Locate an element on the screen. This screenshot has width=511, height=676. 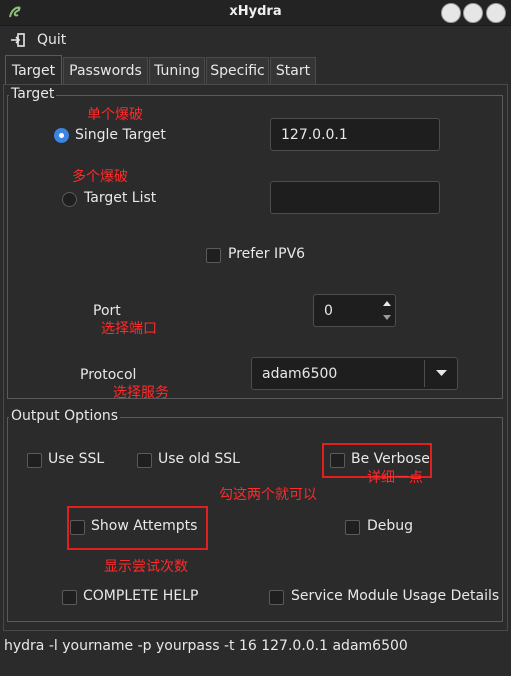
target-list-label: Target List is located at coordinates (120, 198).